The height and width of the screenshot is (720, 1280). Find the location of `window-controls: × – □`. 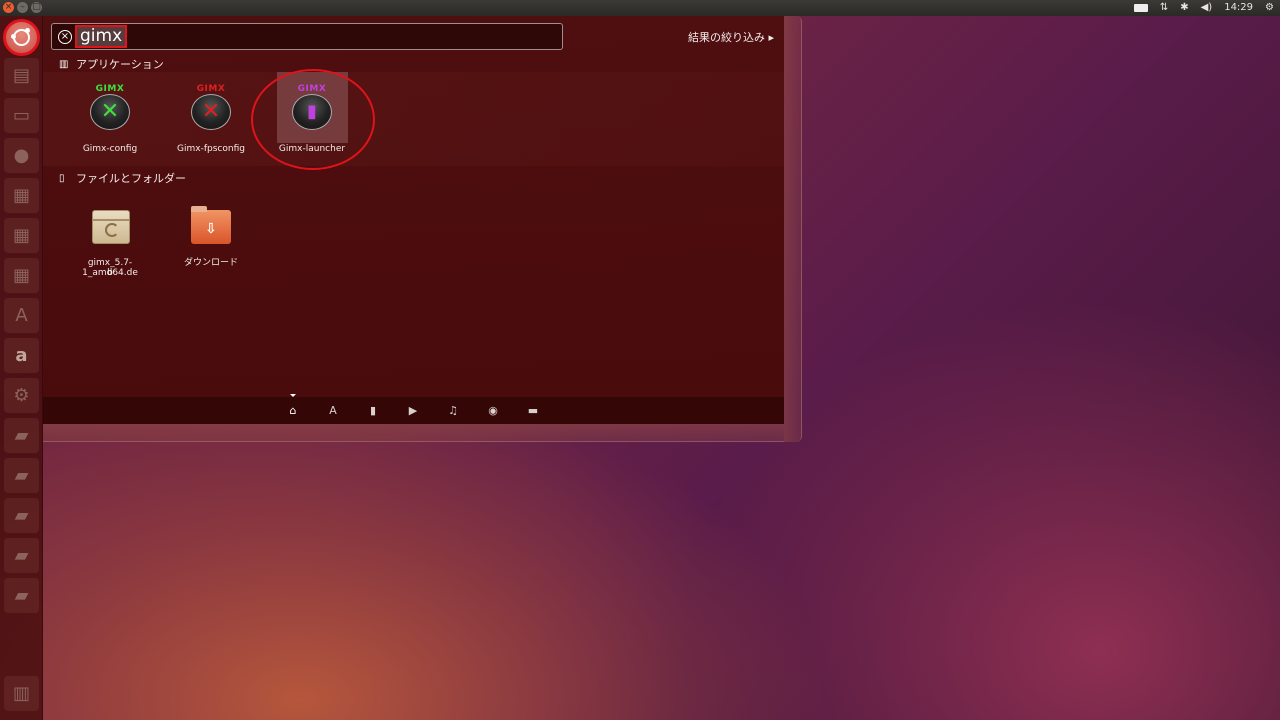

window-controls: × – □ is located at coordinates (22, 7).